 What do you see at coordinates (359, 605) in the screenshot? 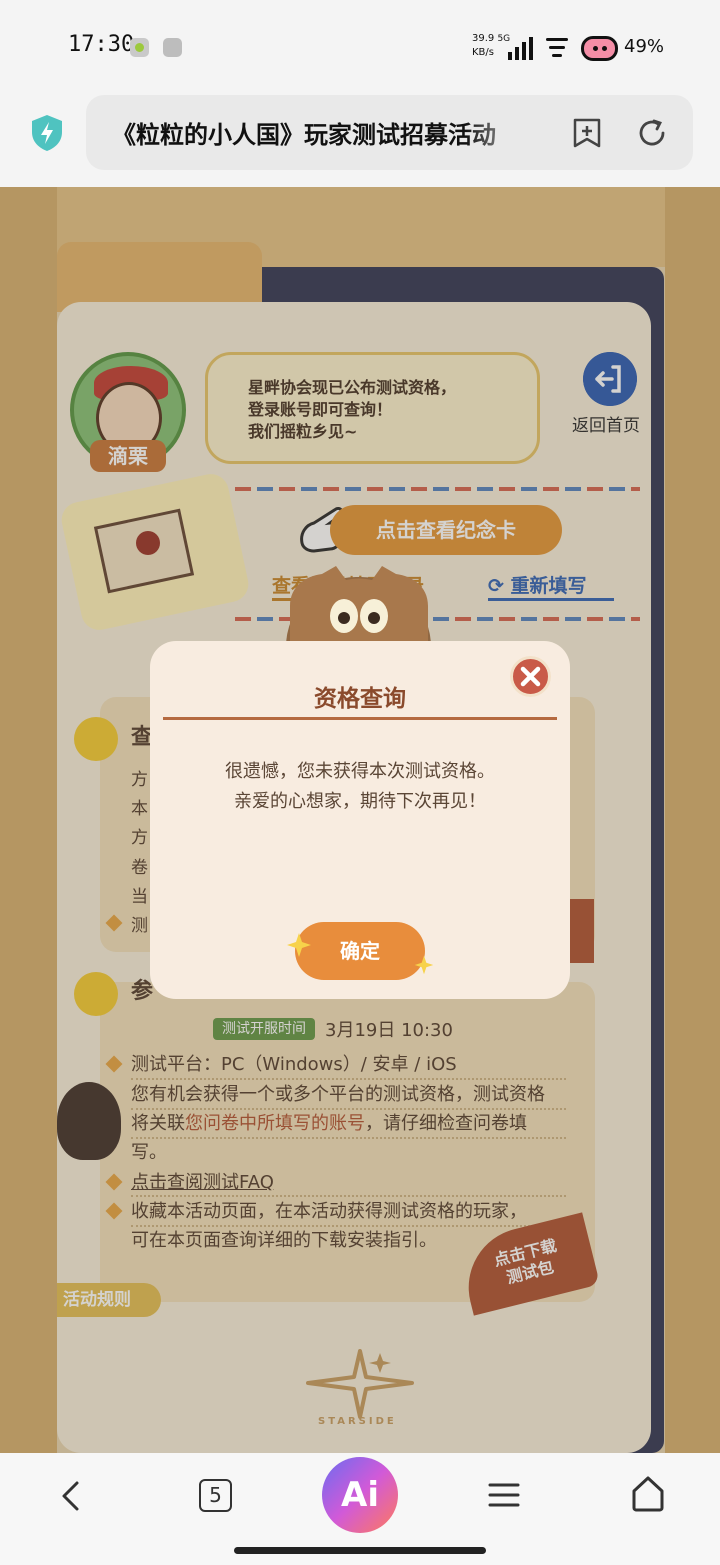
I see `cat-mascot-icon` at bounding box center [359, 605].